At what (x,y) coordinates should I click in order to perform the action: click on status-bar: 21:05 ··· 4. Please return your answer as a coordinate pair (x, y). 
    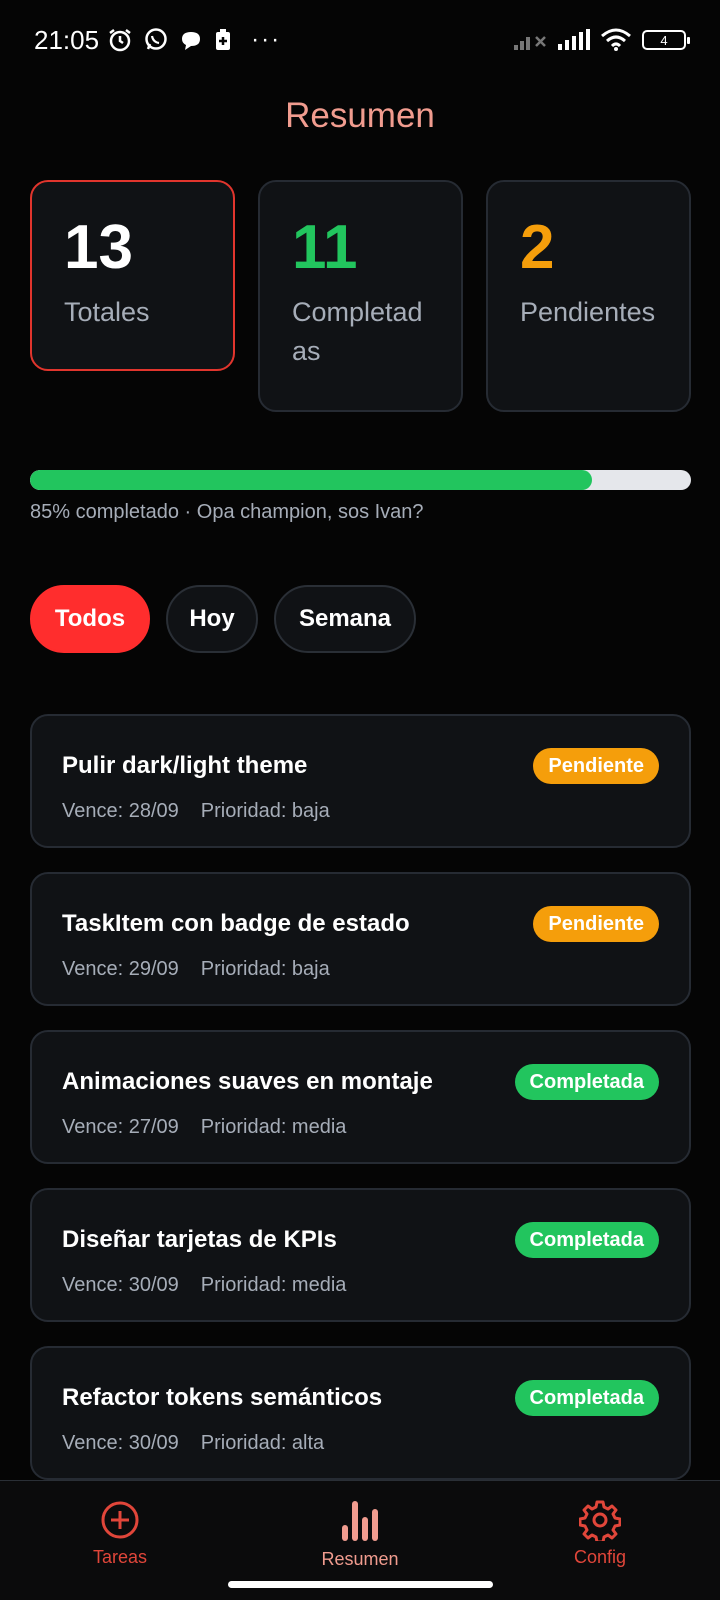
    Looking at the image, I should click on (360, 40).